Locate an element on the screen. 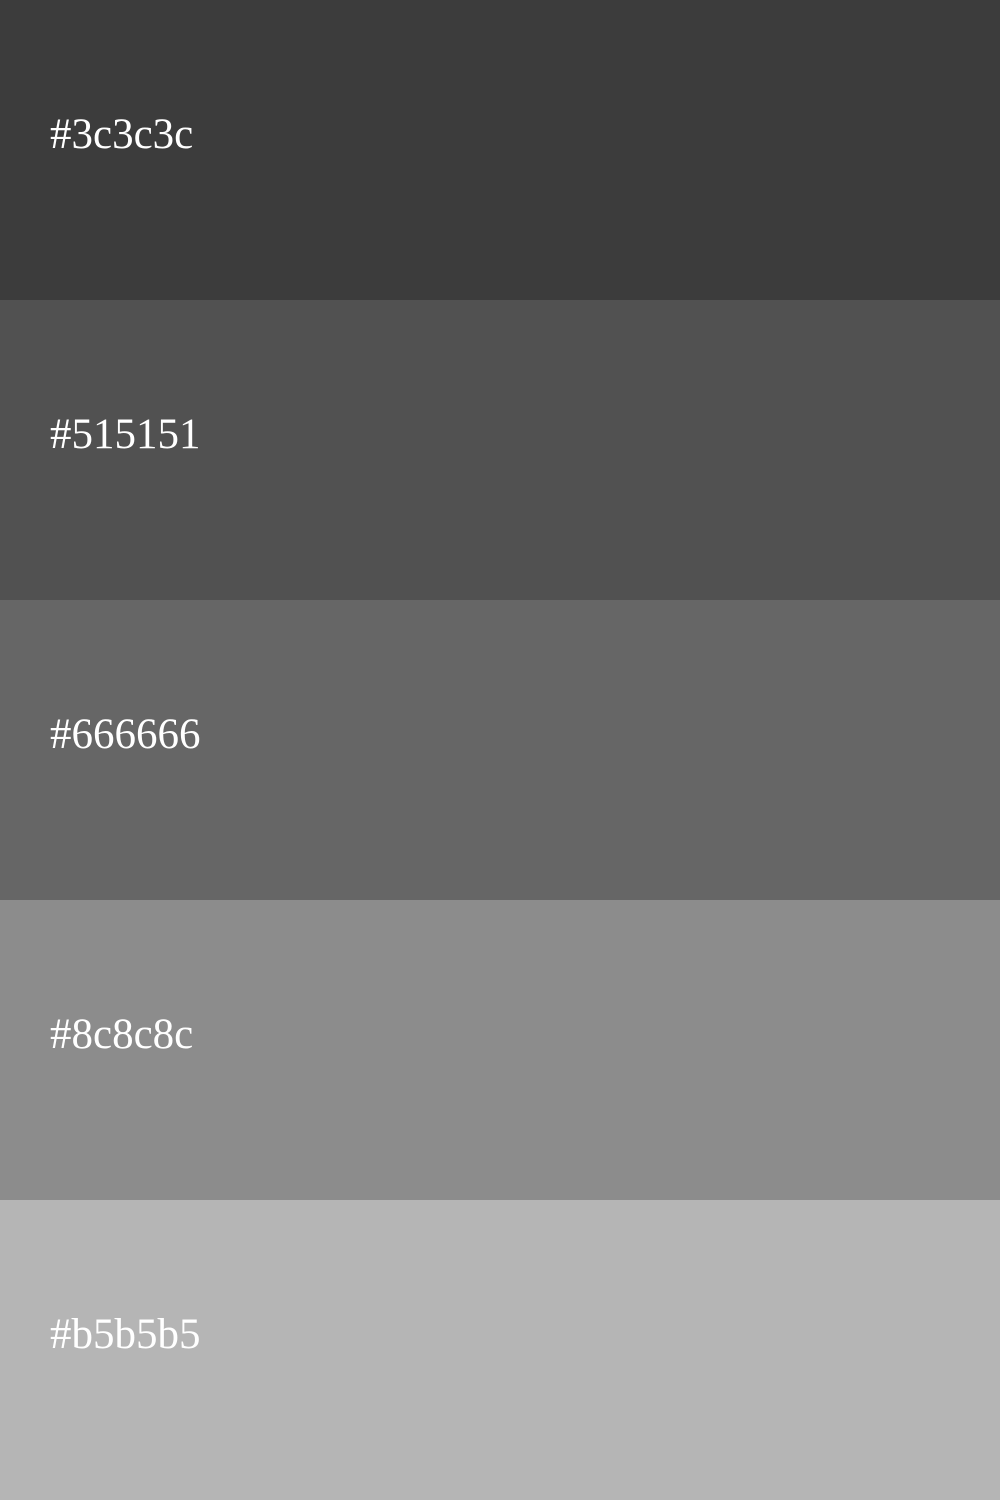  swatch-hex-label: #515151 is located at coordinates (125, 434).